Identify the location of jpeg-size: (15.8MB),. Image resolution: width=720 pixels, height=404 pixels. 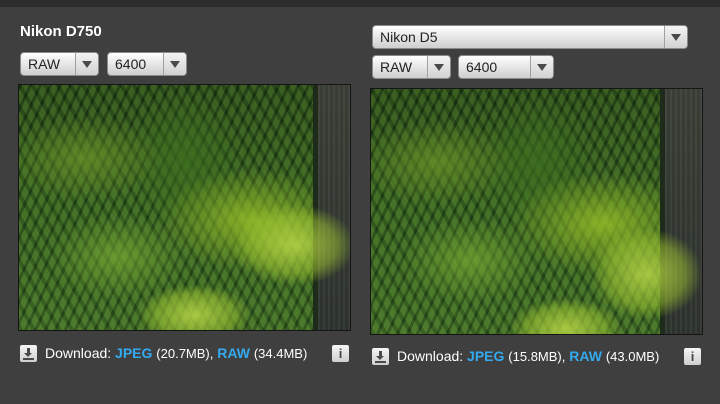
(537, 356).